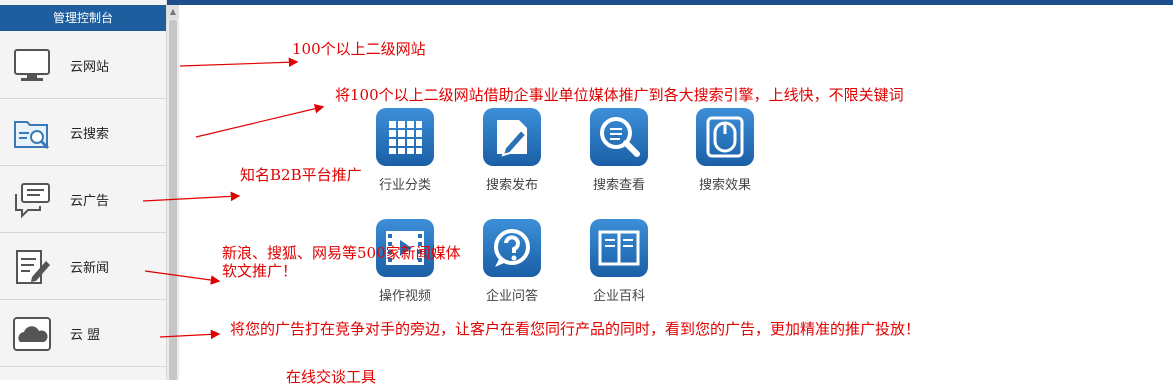  I want to click on annotation-secondary-sites: 100个以上二级网站, so click(359, 49).